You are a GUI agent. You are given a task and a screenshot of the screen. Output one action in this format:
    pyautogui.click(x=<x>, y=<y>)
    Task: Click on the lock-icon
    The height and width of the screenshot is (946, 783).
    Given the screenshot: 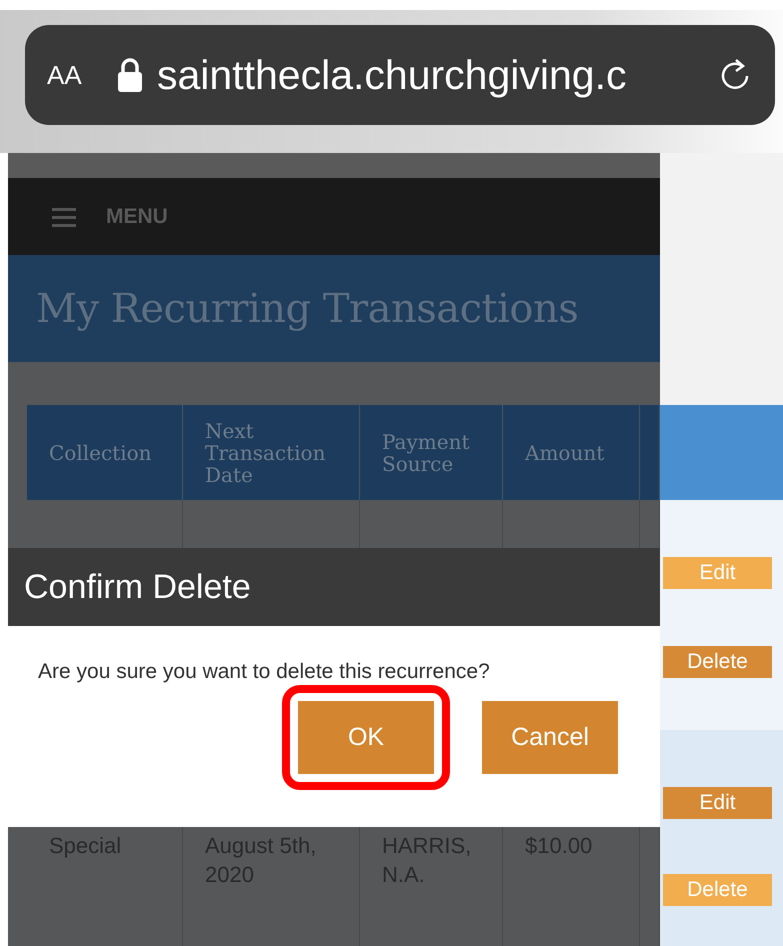 What is the action you would take?
    pyautogui.click(x=130, y=75)
    